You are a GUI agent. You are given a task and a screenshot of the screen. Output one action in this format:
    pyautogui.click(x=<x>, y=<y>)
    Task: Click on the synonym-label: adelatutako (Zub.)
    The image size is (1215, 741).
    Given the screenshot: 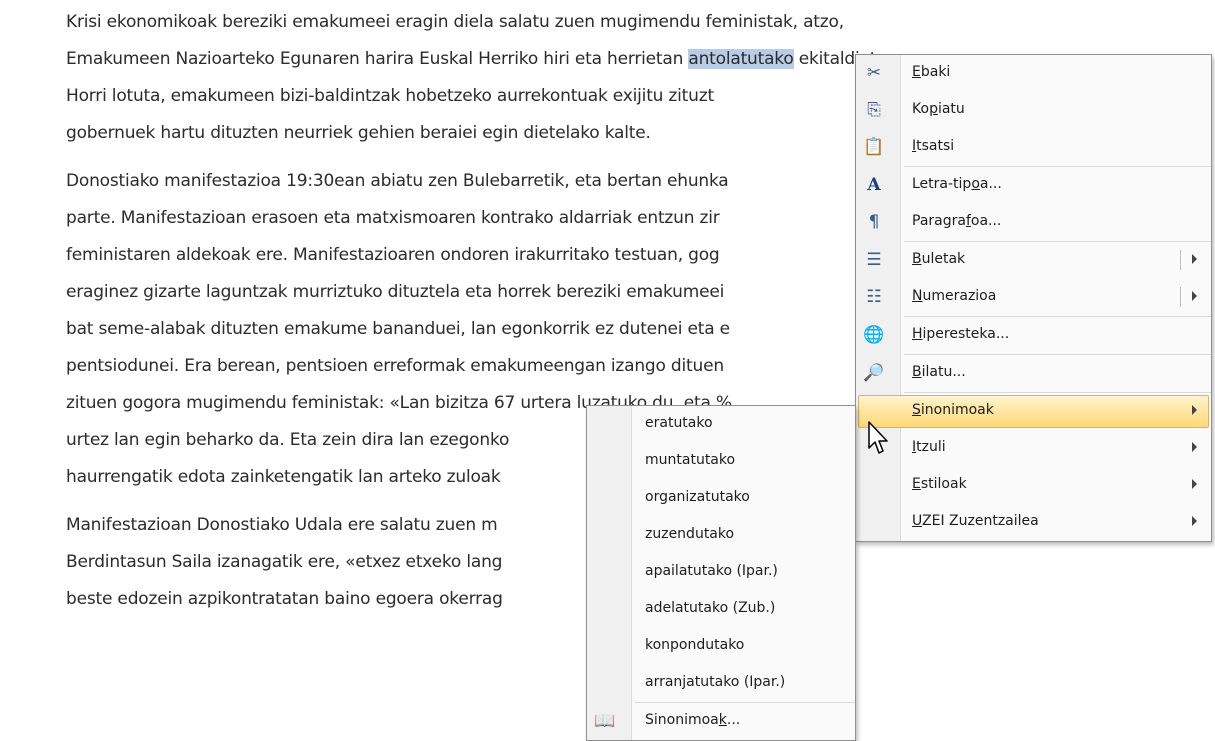 What is the action you would take?
    pyautogui.click(x=710, y=608)
    